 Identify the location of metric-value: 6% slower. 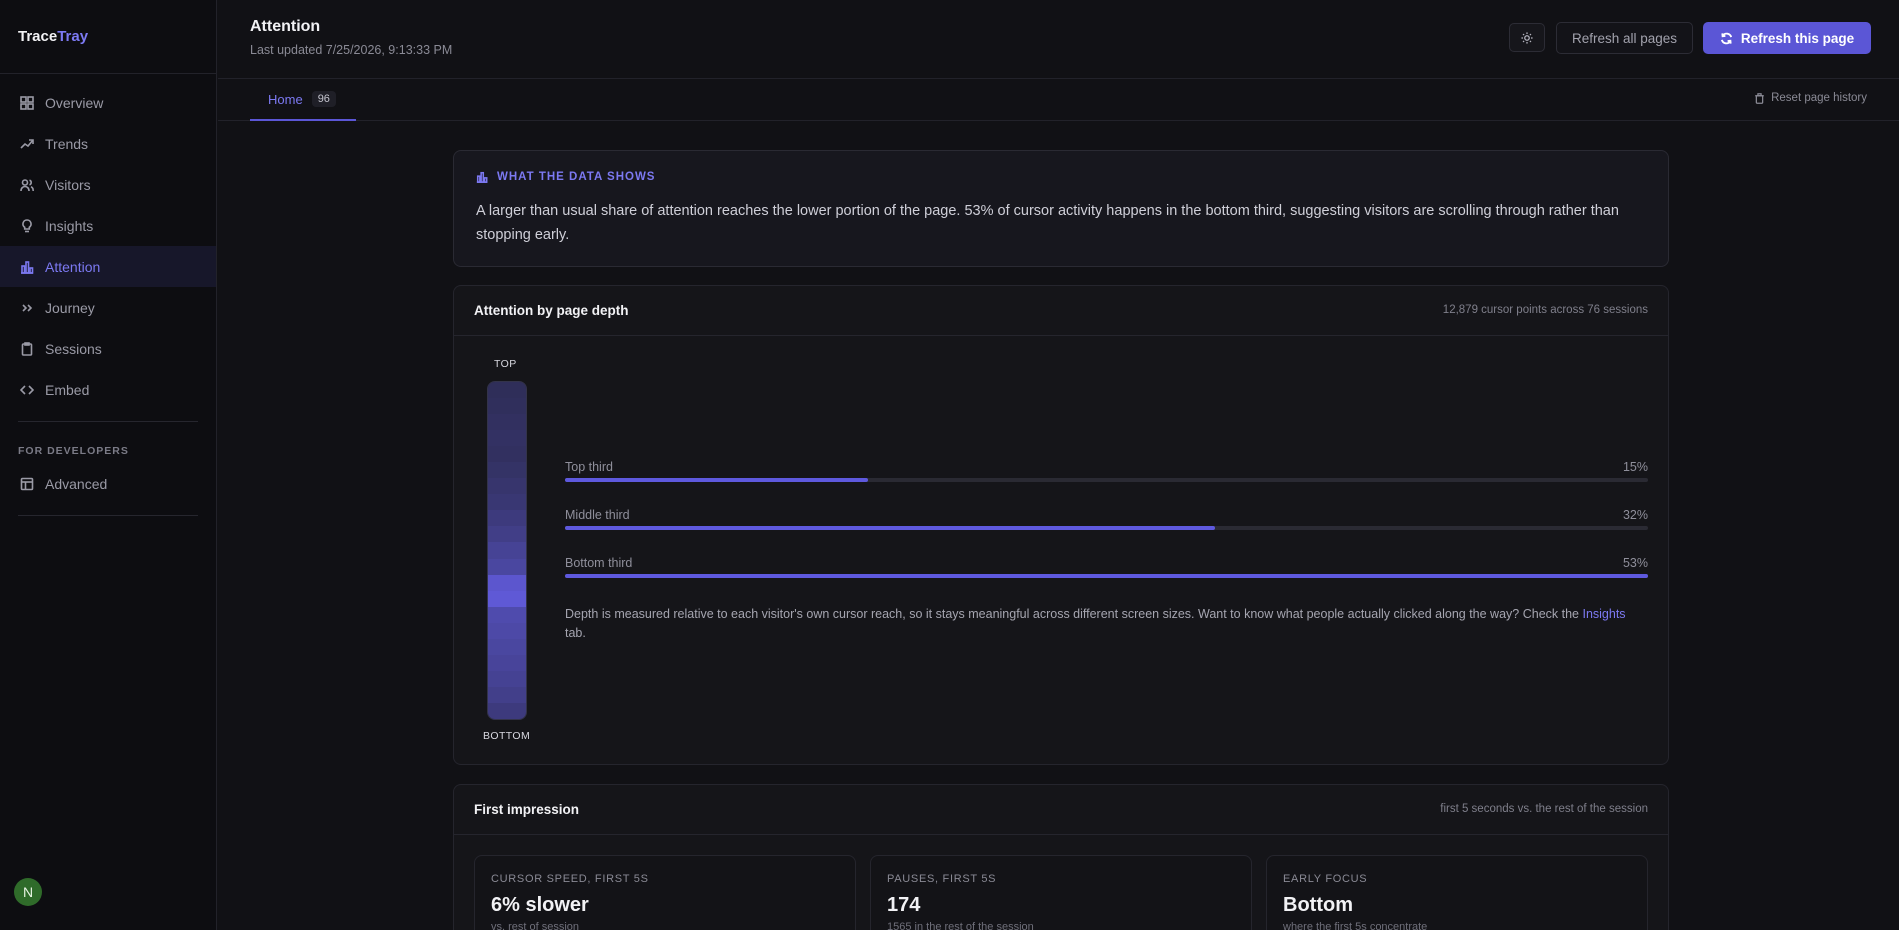
(540, 905).